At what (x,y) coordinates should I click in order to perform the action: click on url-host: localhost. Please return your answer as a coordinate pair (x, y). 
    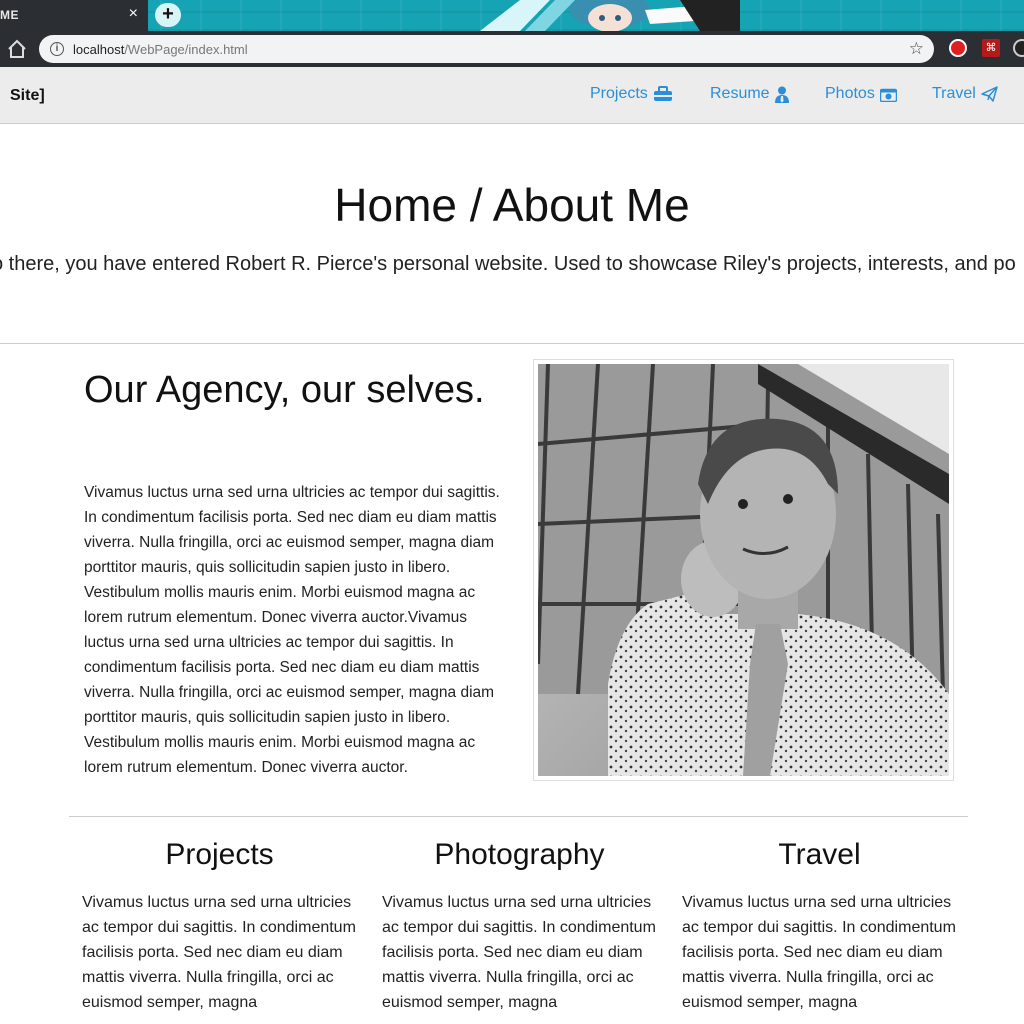
    Looking at the image, I should click on (99, 49).